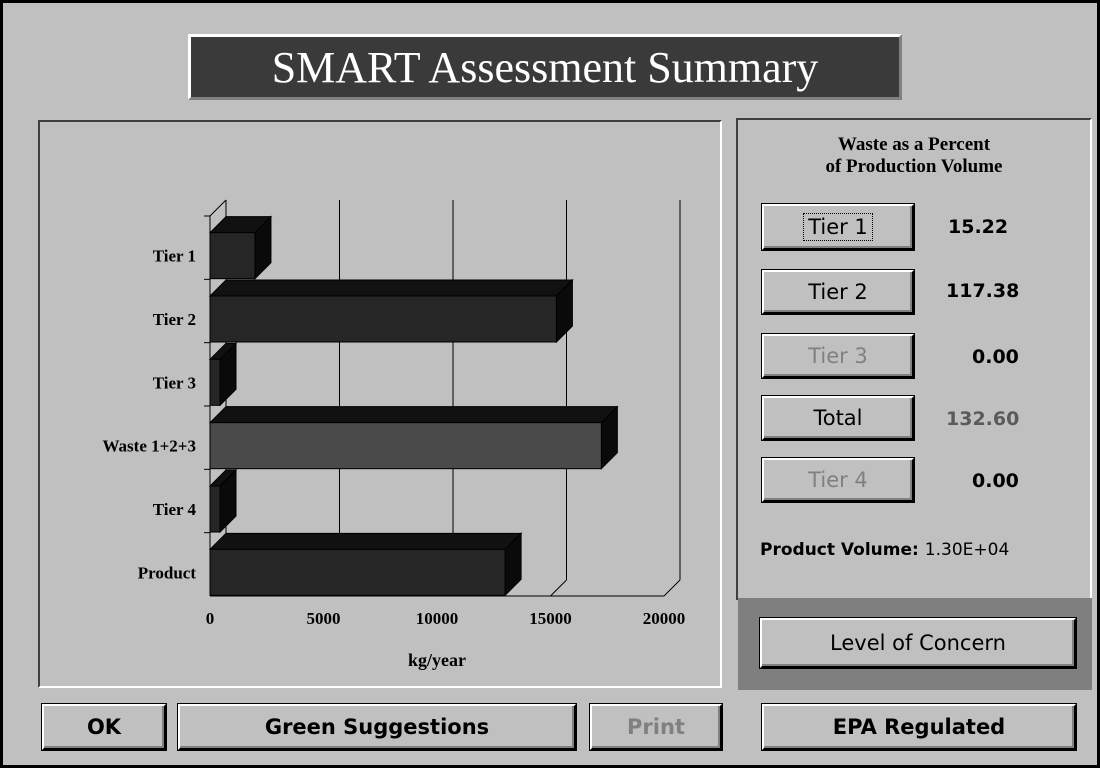 The height and width of the screenshot is (768, 1100). I want to click on y-tick-label: Waste 1+2+3, so click(149, 446).